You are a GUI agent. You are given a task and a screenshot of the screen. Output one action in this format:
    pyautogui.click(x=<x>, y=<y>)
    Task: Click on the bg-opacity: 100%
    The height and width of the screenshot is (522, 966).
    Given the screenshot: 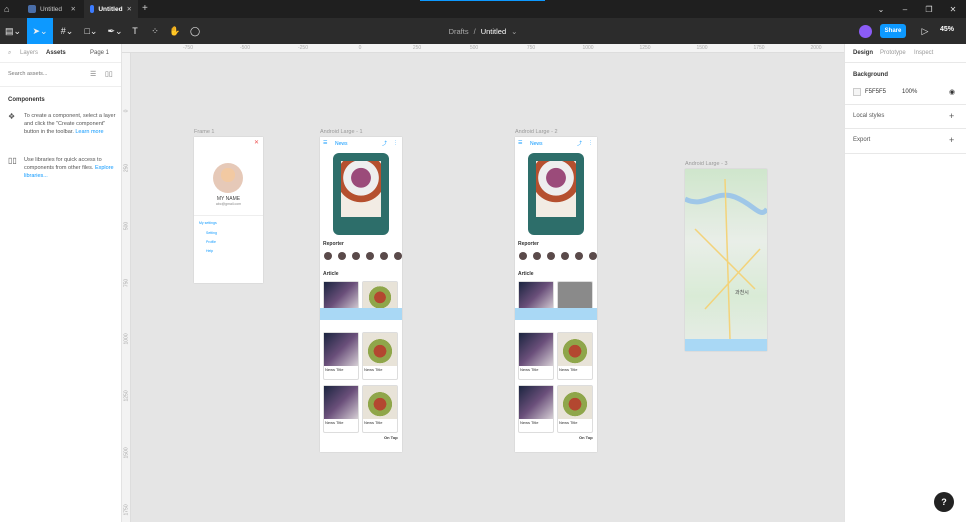 What is the action you would take?
    pyautogui.click(x=909, y=92)
    